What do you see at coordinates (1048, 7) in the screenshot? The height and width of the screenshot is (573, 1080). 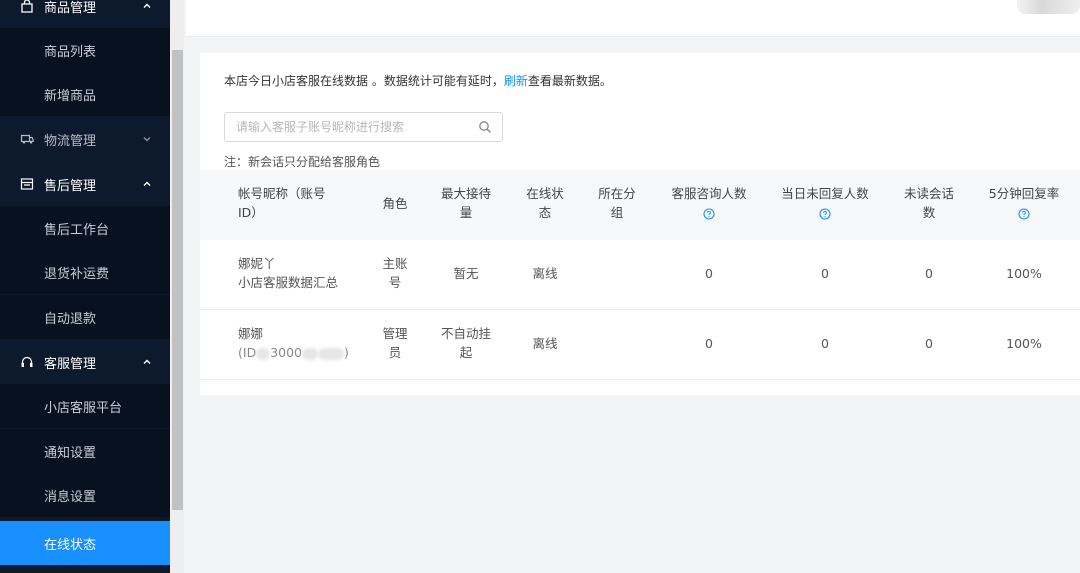 I see `avatar` at bounding box center [1048, 7].